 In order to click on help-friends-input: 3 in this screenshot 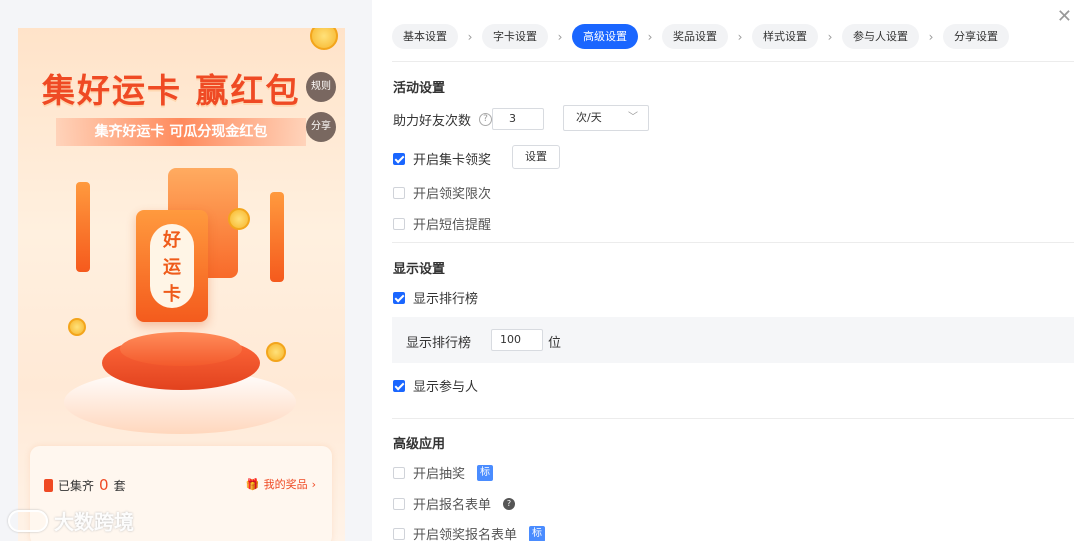, I will do `click(518, 119)`.